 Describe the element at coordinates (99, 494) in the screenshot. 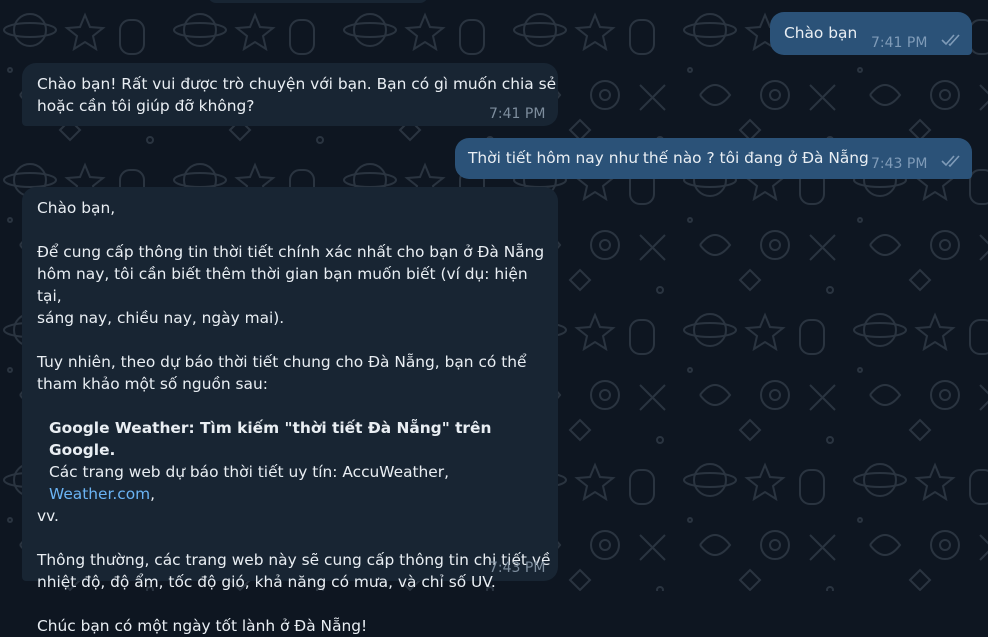

I see `weather-com-link: Weather.com` at that location.